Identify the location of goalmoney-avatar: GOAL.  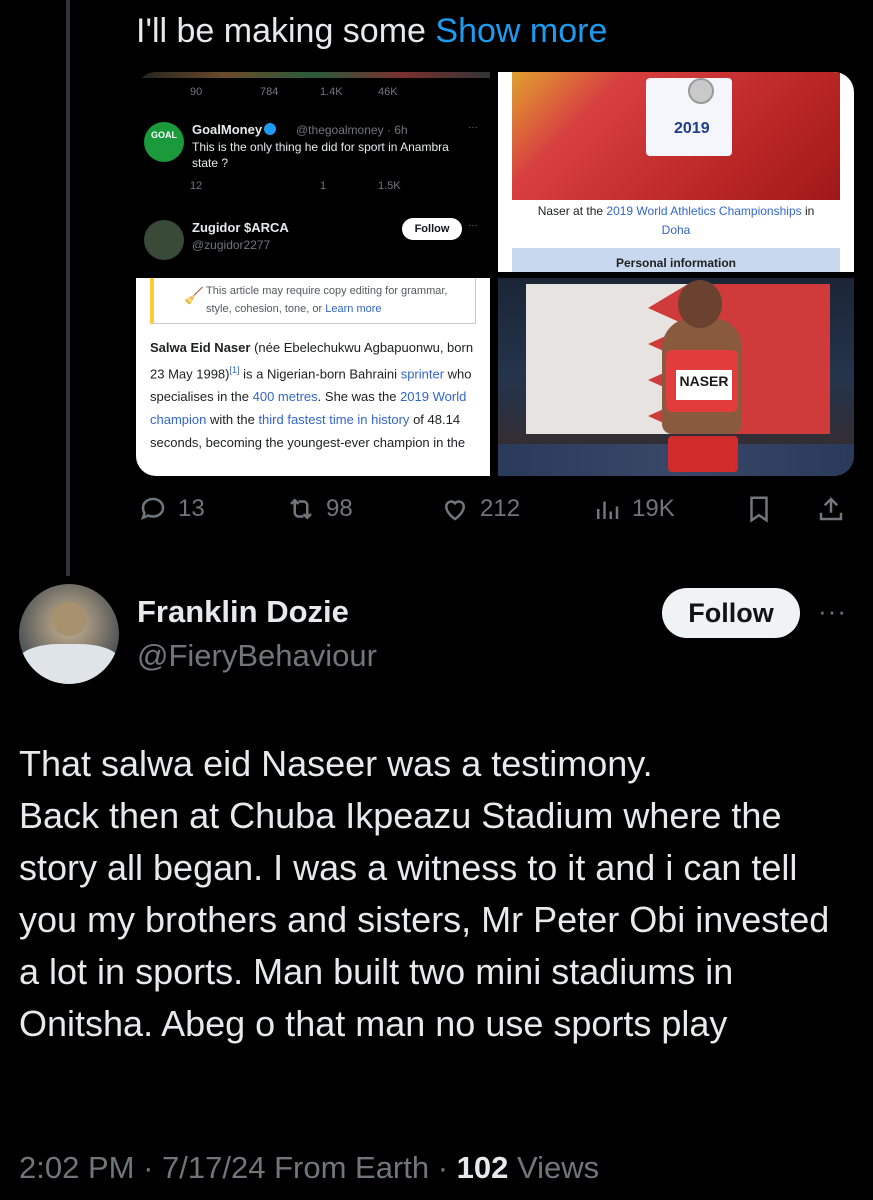
(164, 142).